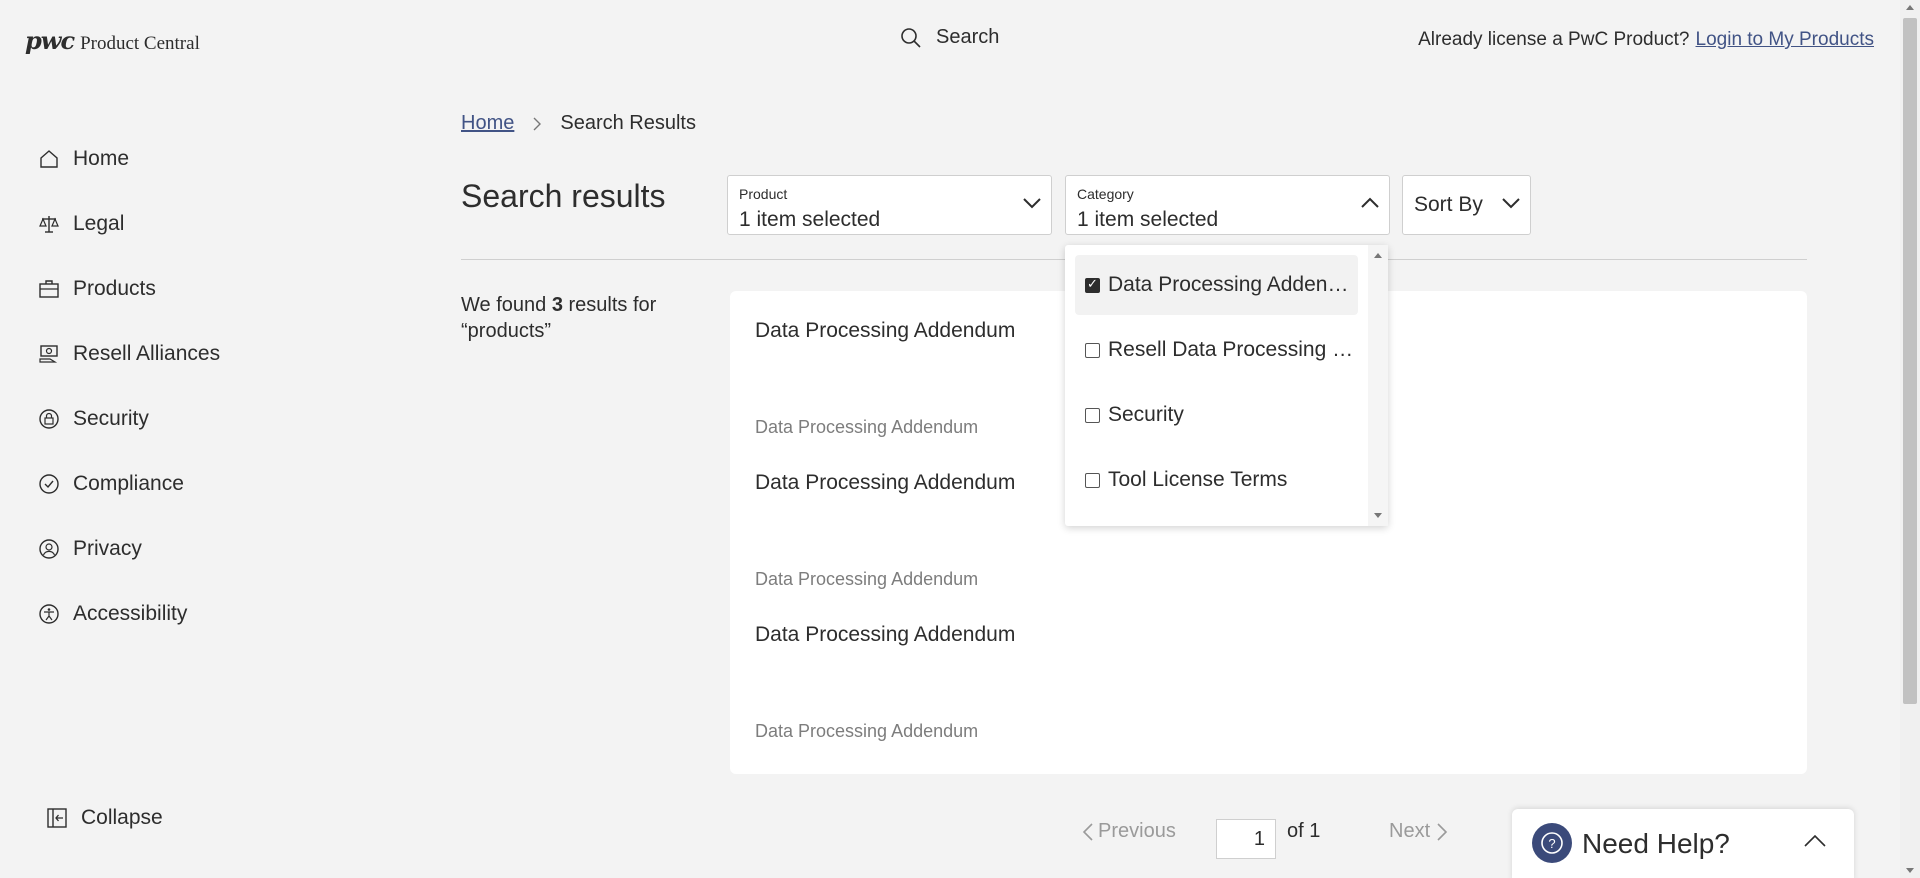 Image resolution: width=1920 pixels, height=878 pixels. Describe the element at coordinates (49, 484) in the screenshot. I see `check-circle-icon` at that location.